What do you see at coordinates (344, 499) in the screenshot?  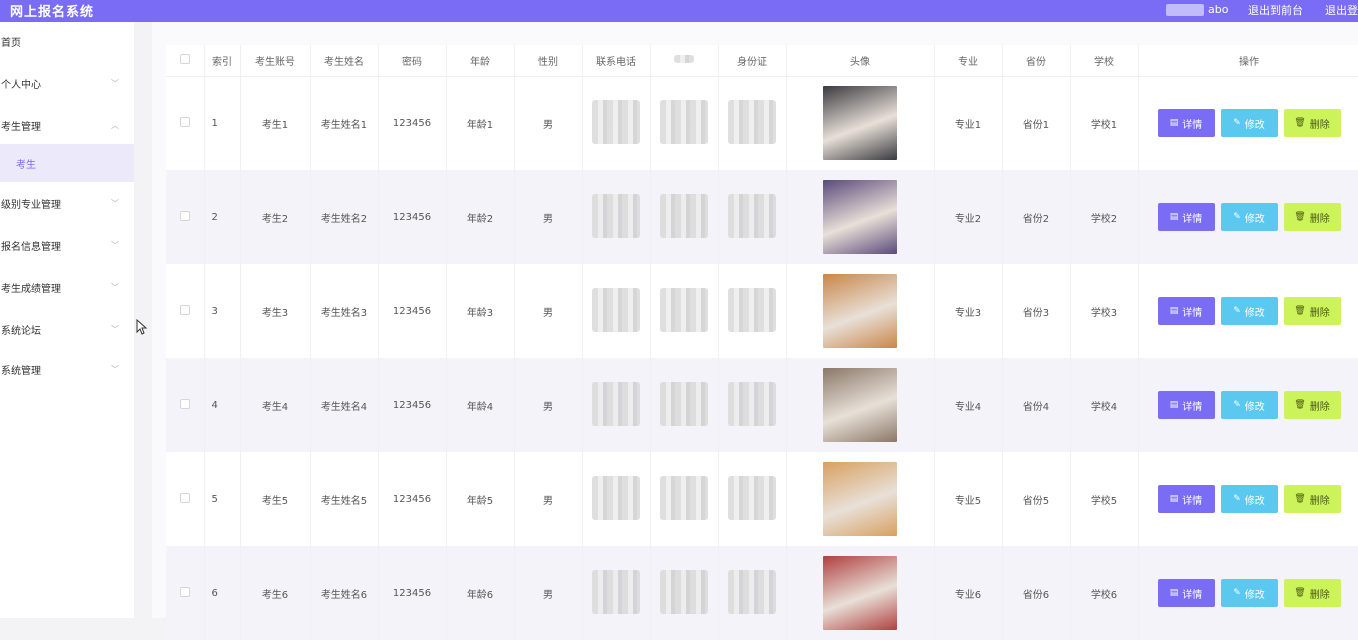 I see `name-cell: 考生姓名5` at bounding box center [344, 499].